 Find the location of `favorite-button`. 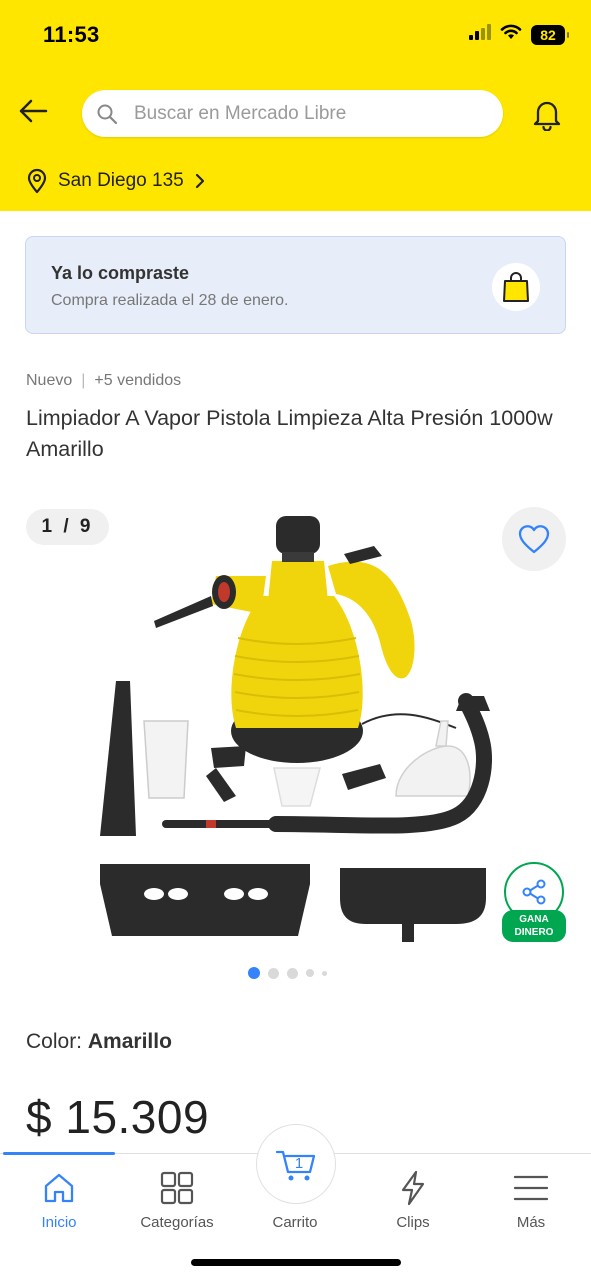

favorite-button is located at coordinates (534, 539).